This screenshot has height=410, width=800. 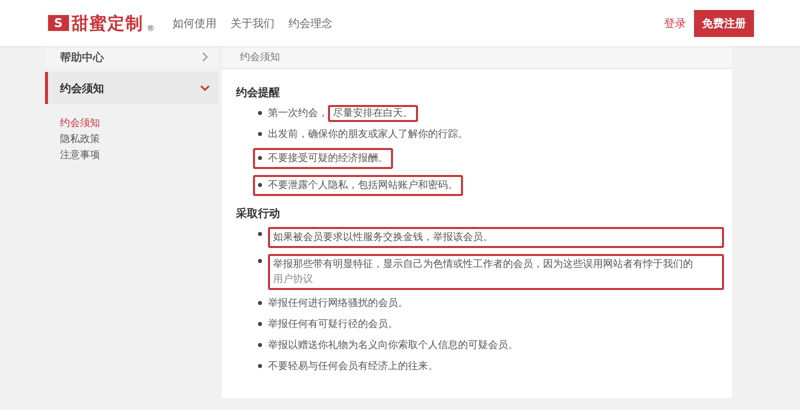 What do you see at coordinates (205, 57) in the screenshot?
I see `chevron-right-icon` at bounding box center [205, 57].